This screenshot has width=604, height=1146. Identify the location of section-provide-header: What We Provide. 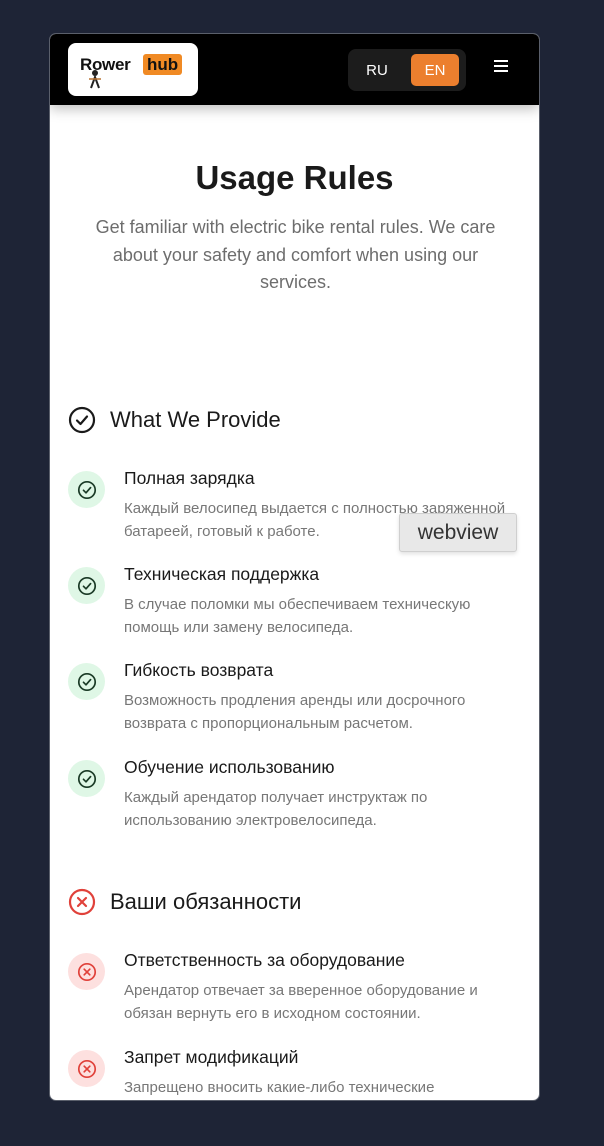
(174, 420).